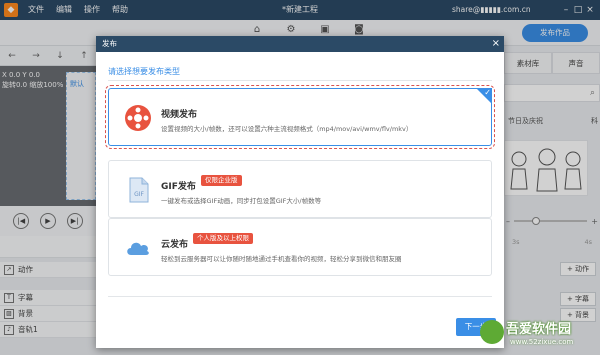 The height and width of the screenshot is (355, 600). I want to click on option-title: 云发布, so click(175, 245).